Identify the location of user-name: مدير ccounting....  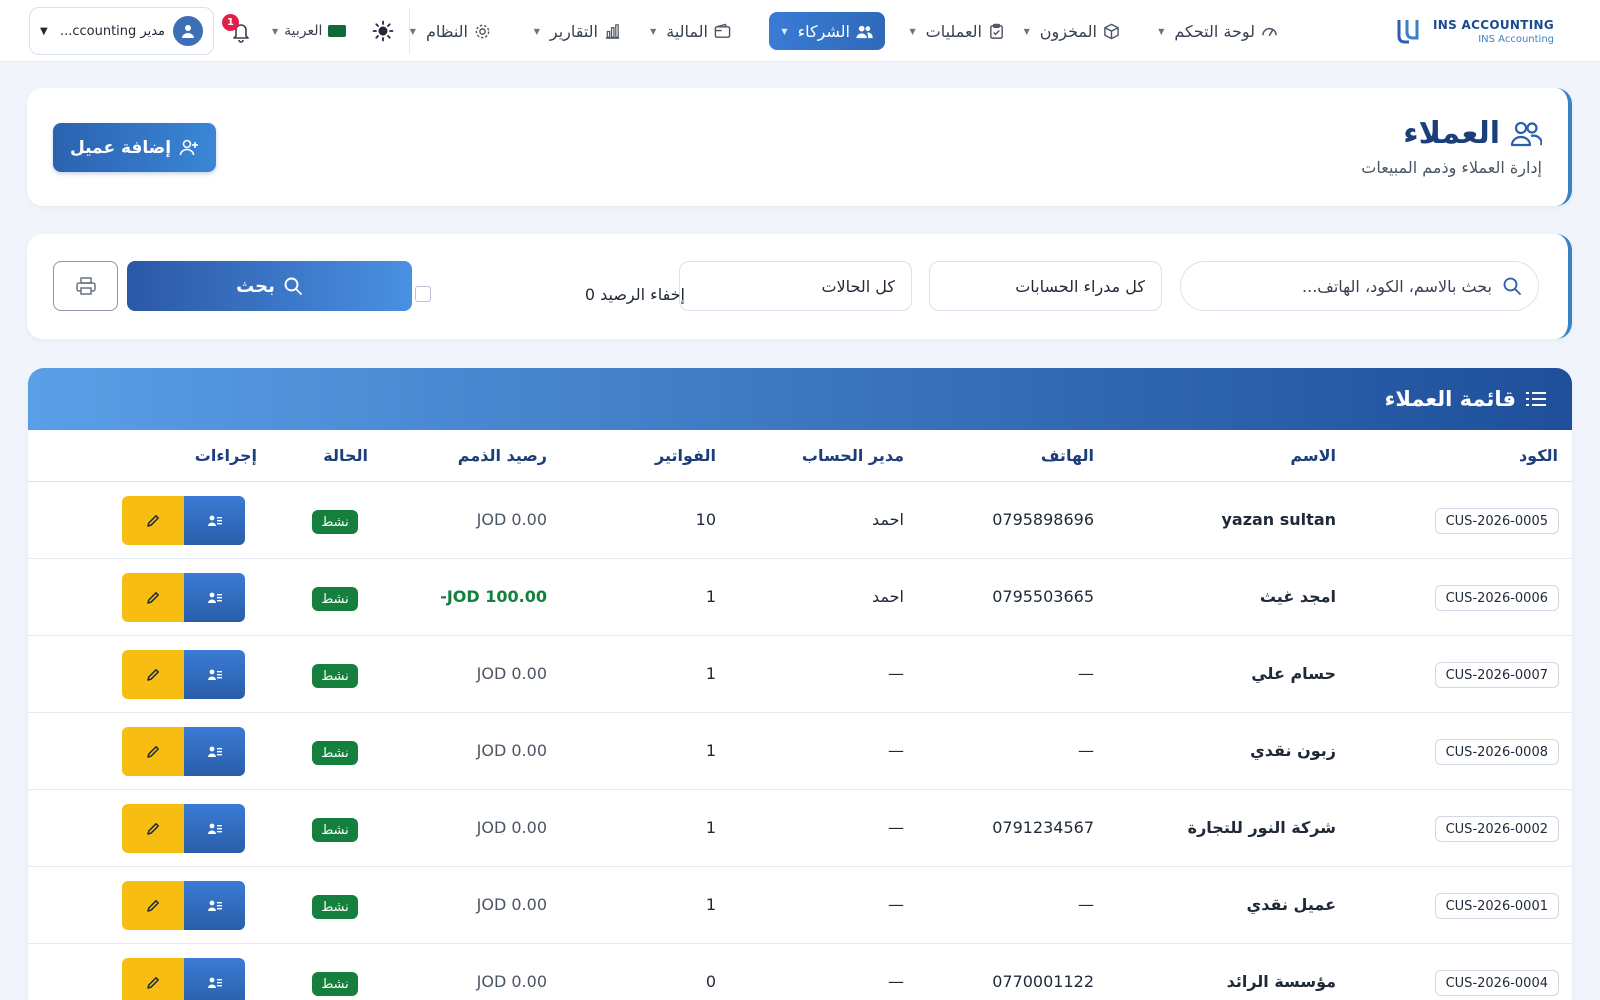
(112, 31).